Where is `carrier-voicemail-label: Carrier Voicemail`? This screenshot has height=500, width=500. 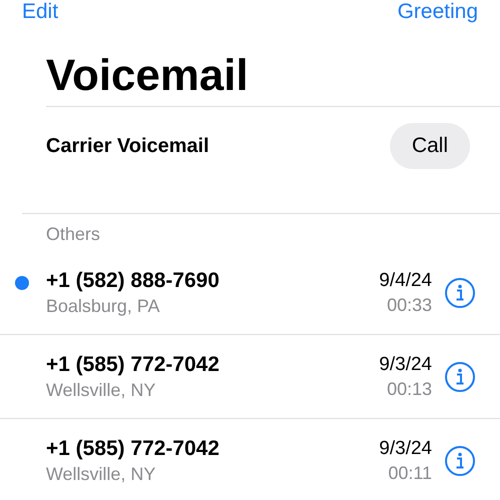
carrier-voicemail-label: Carrier Voicemail is located at coordinates (128, 146).